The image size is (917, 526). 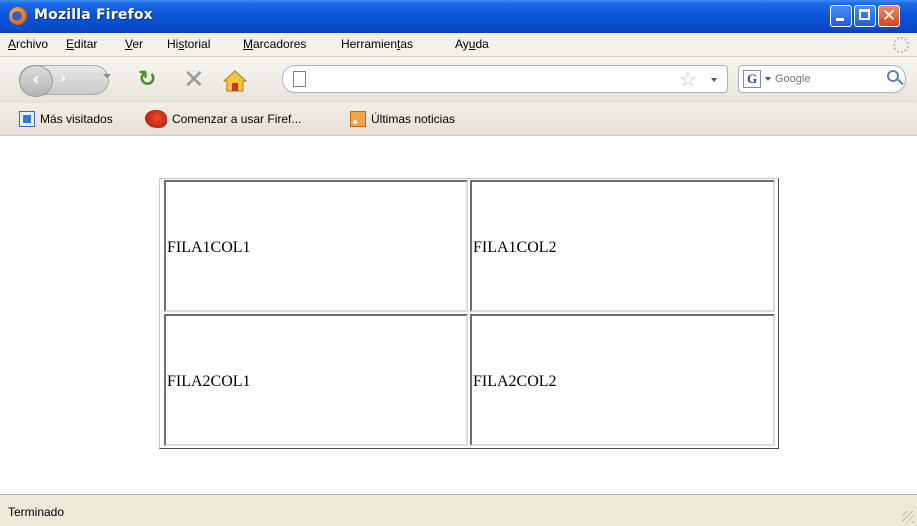 I want to click on table-cell: FILA2COL1, so click(x=316, y=380).